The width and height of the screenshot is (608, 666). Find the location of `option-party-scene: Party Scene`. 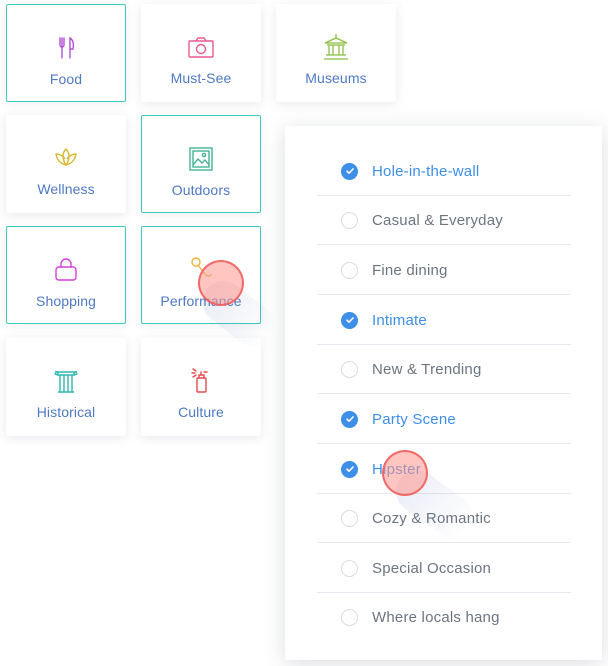

option-party-scene: Party Scene is located at coordinates (444, 419).